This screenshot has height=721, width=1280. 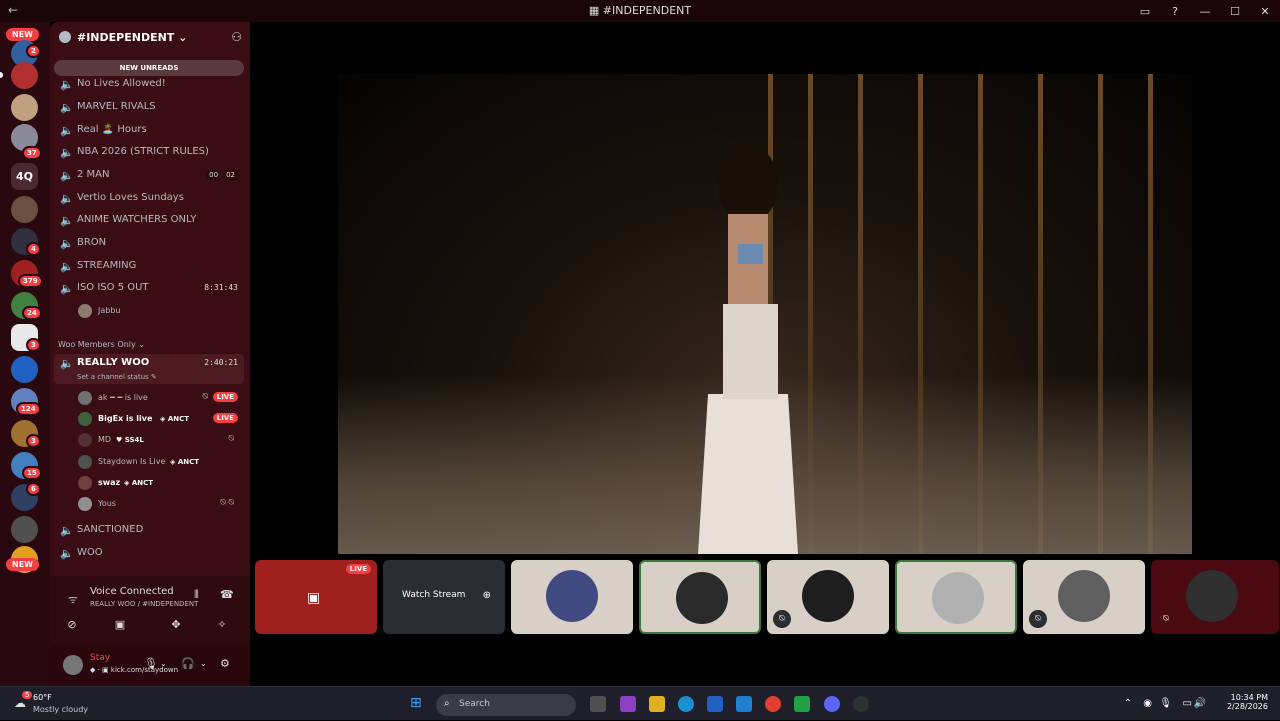 What do you see at coordinates (149, 221) in the screenshot?
I see `voice-channel: 🔈 ANIME WATCHERS ONLY` at bounding box center [149, 221].